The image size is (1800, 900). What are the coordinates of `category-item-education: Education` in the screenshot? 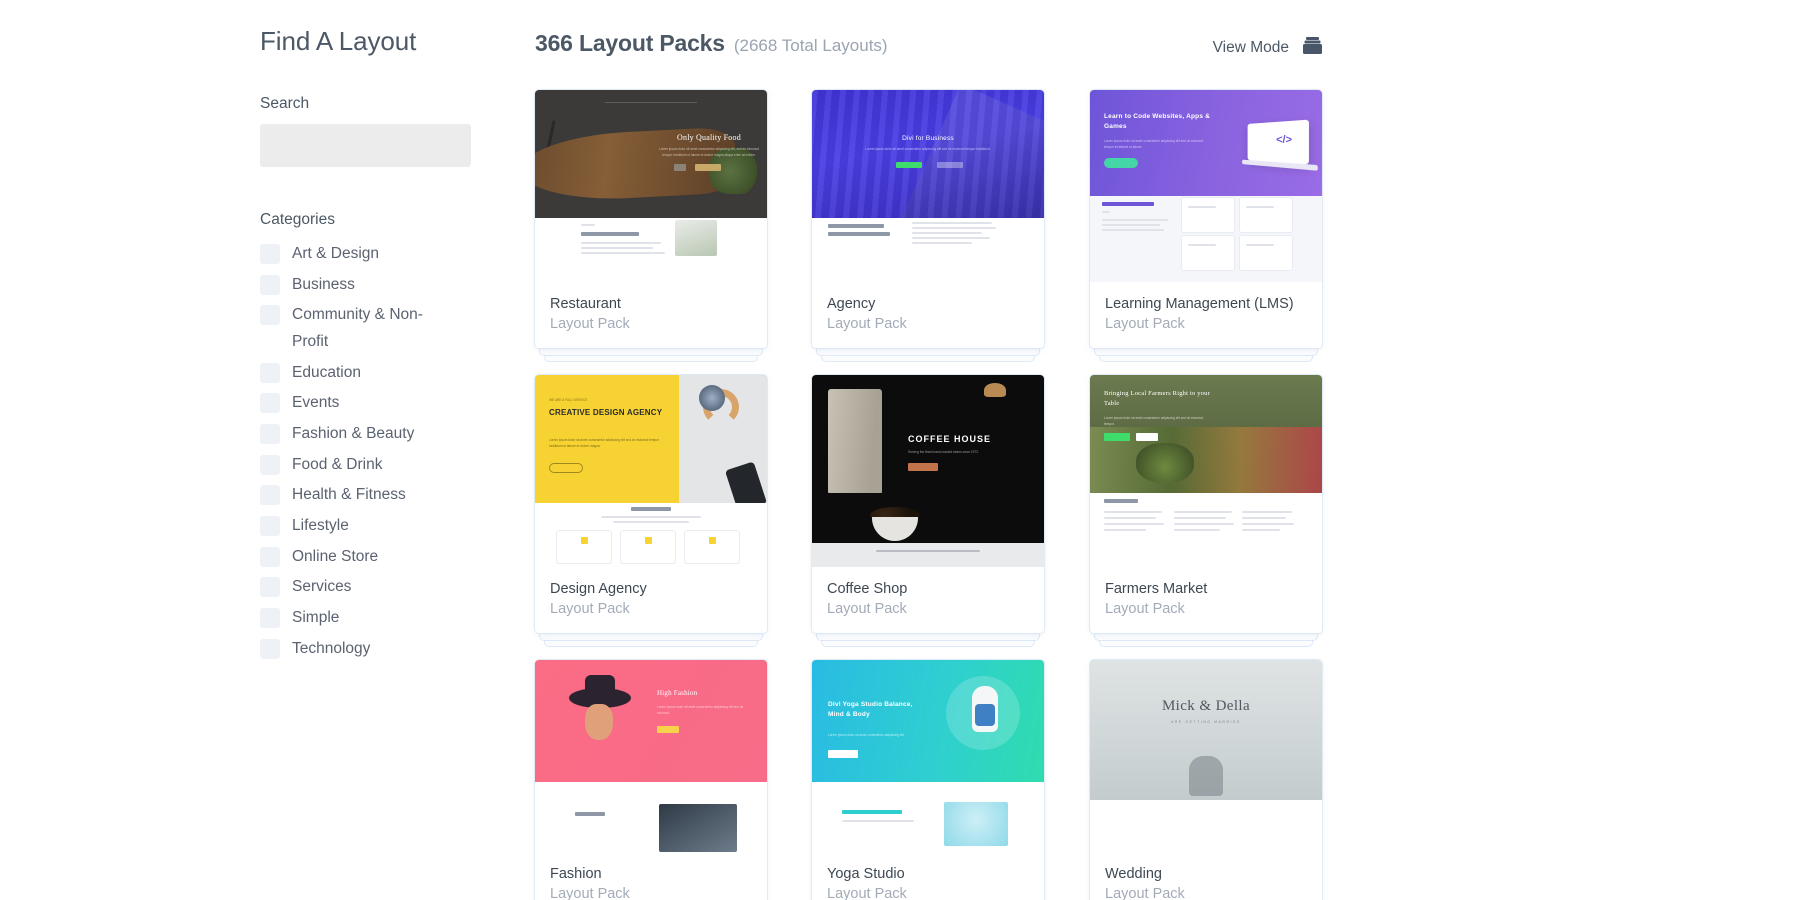 It's located at (385, 373).